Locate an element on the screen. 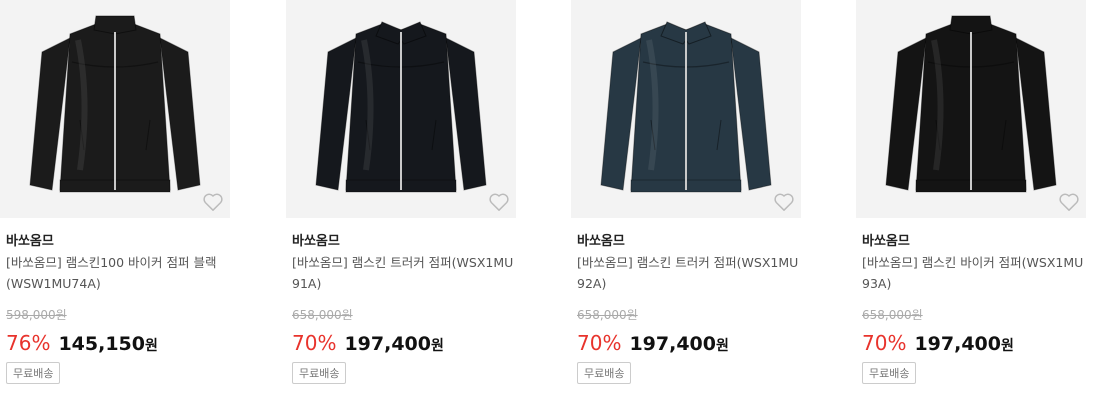  original-price: 598,000원 is located at coordinates (36, 315).